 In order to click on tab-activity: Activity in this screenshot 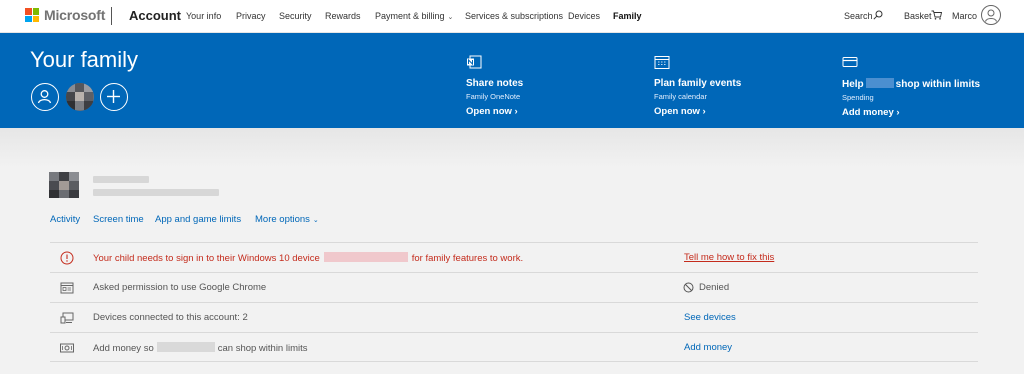, I will do `click(65, 219)`.